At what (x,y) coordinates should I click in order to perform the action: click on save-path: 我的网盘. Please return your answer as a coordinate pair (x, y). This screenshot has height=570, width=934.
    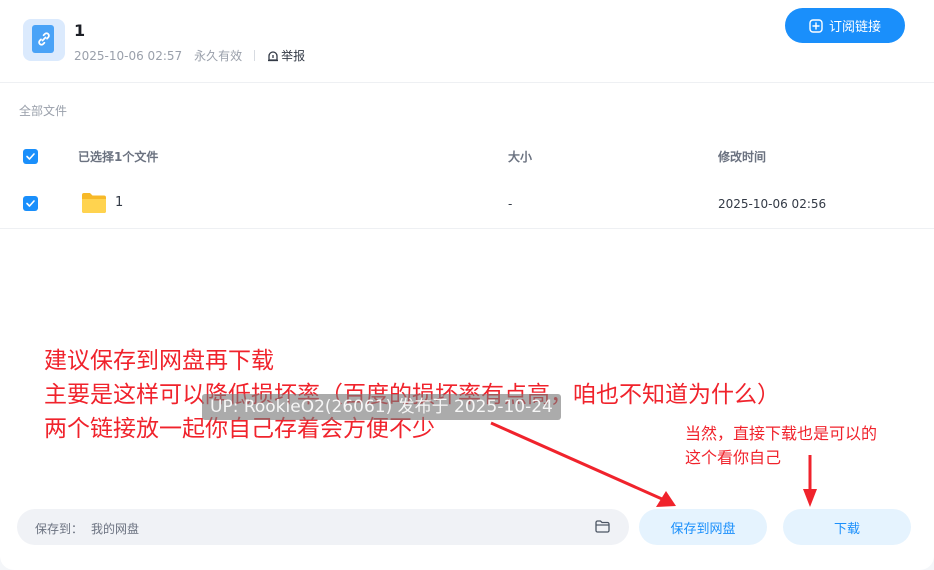
    Looking at the image, I should click on (115, 529).